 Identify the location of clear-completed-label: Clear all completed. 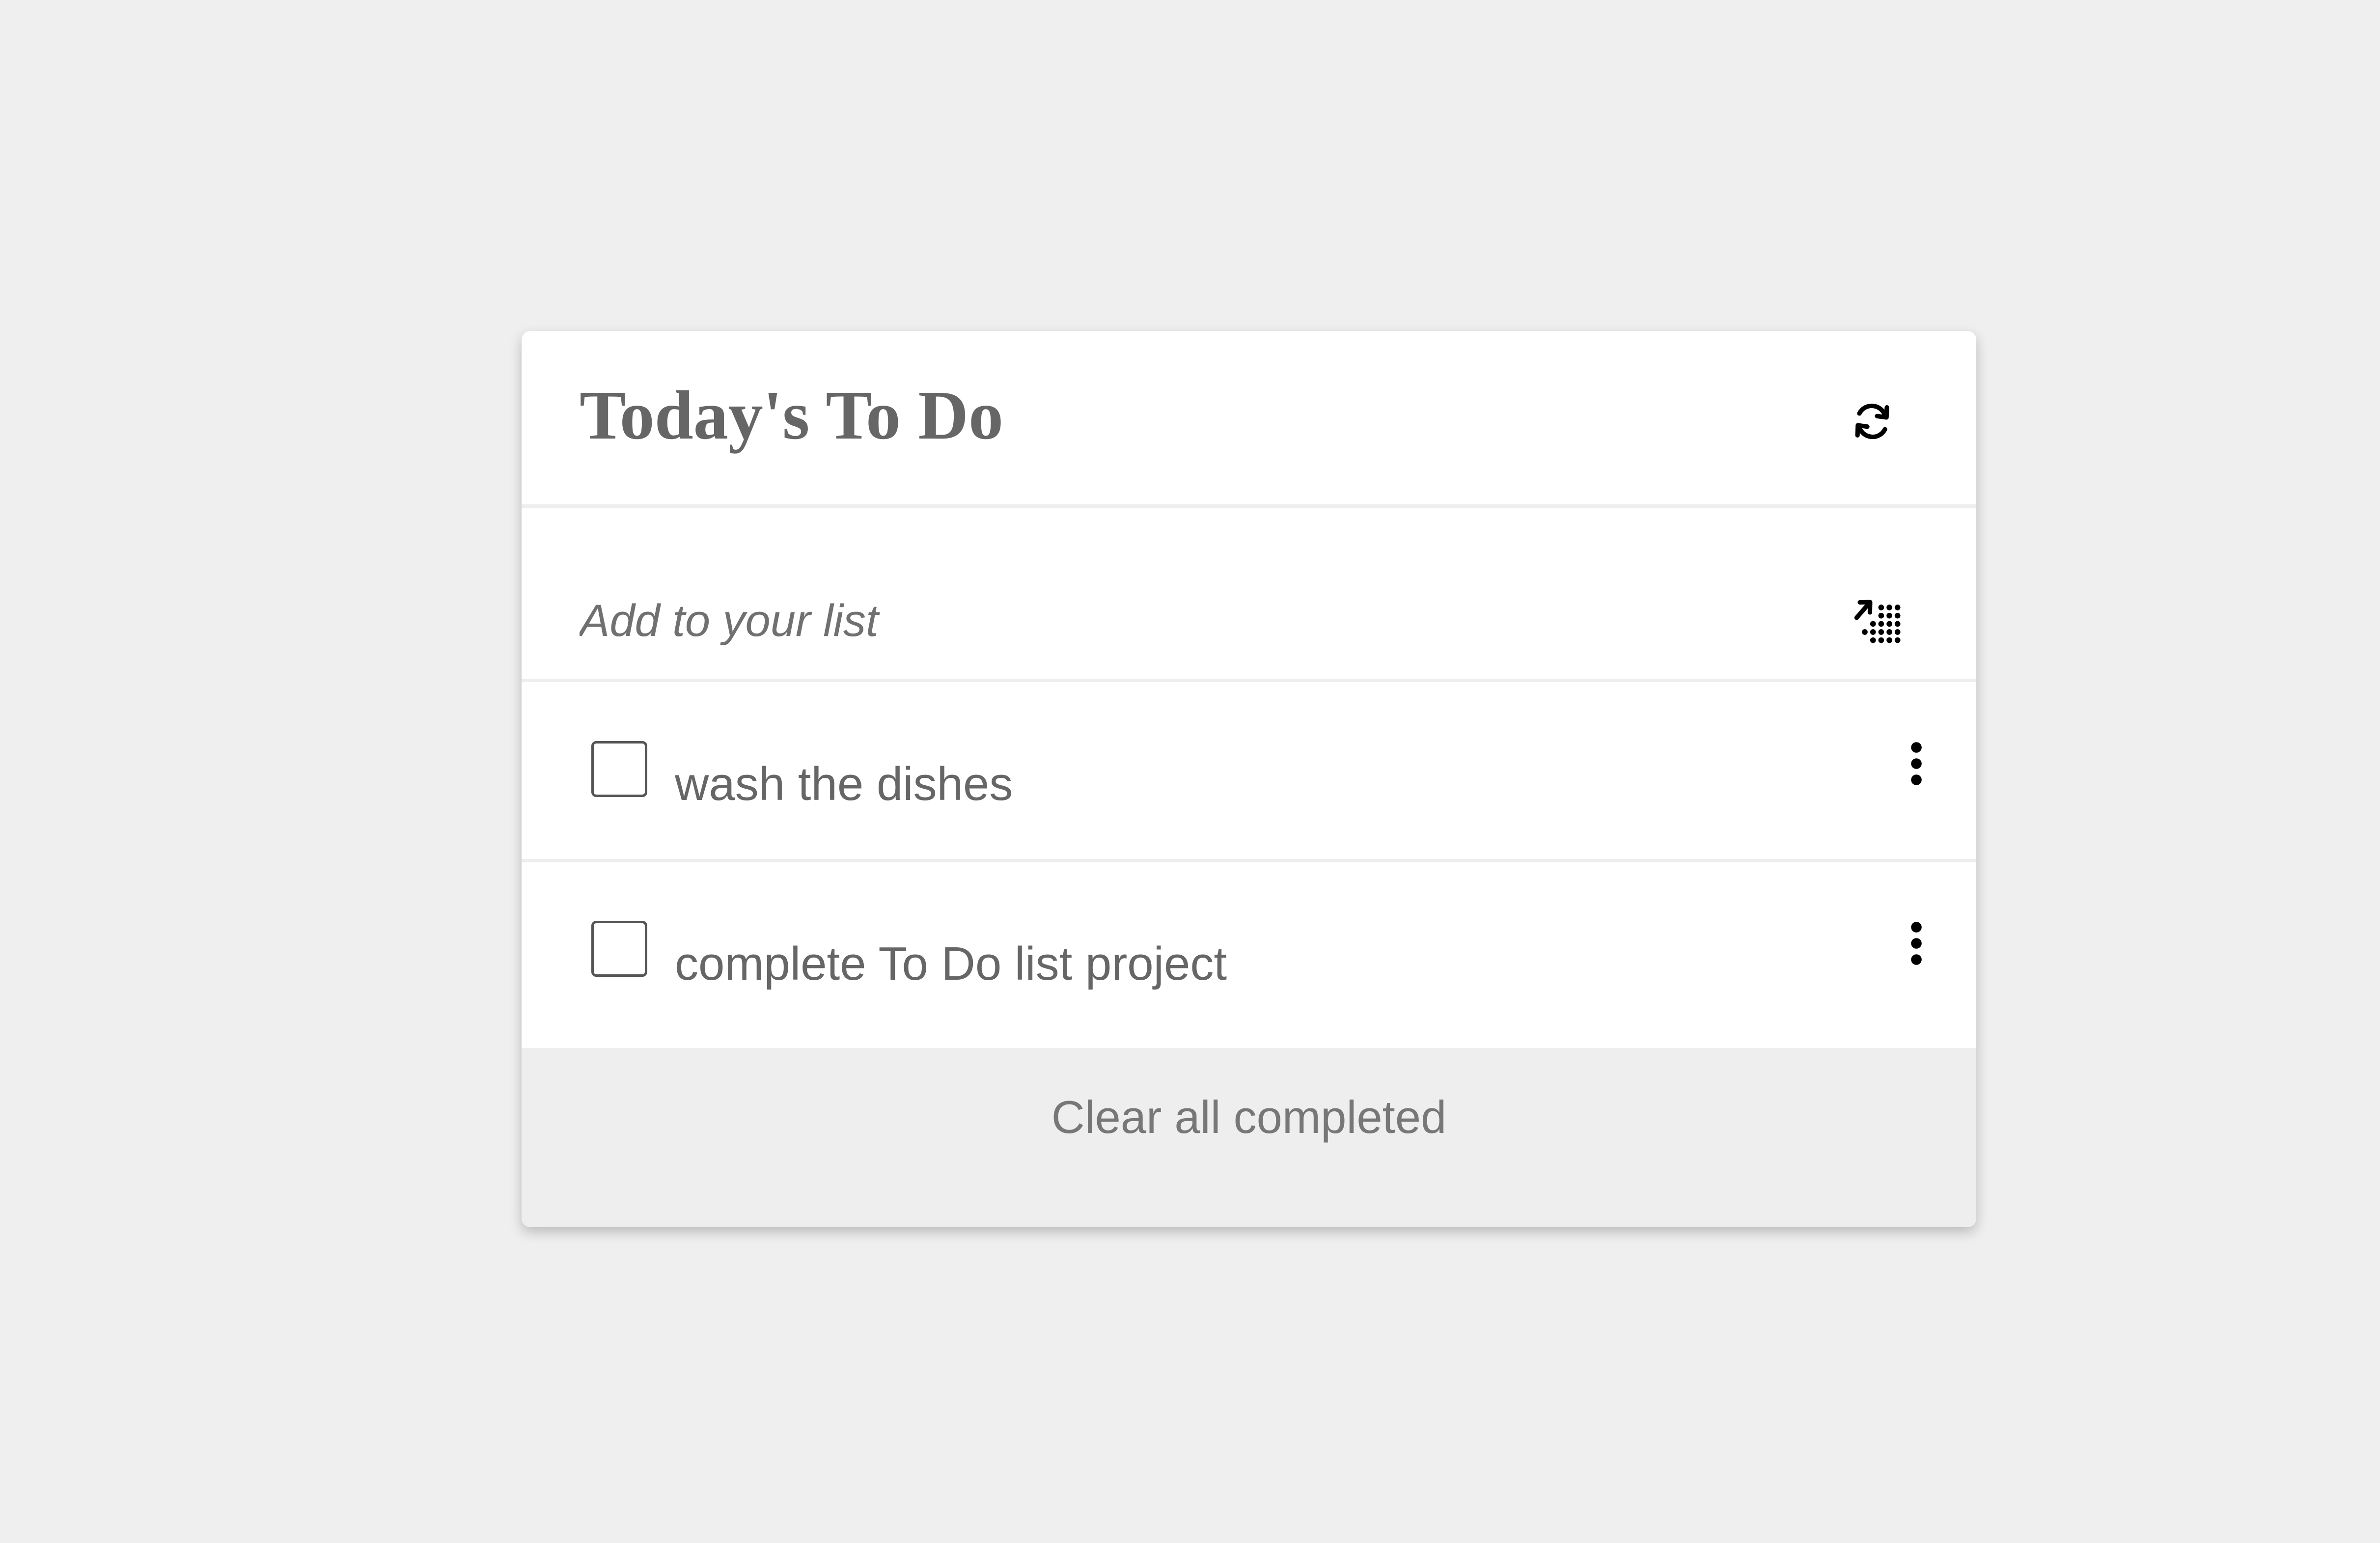
(1249, 1117).